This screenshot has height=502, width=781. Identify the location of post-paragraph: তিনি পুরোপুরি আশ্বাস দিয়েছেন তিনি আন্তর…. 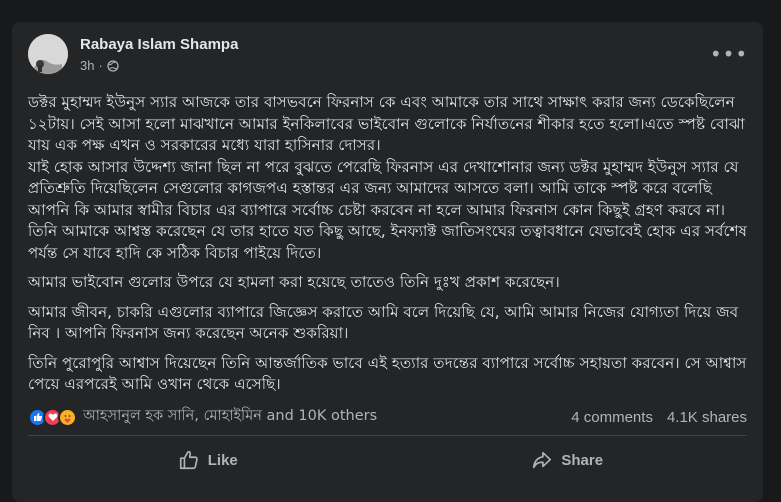
(387, 373).